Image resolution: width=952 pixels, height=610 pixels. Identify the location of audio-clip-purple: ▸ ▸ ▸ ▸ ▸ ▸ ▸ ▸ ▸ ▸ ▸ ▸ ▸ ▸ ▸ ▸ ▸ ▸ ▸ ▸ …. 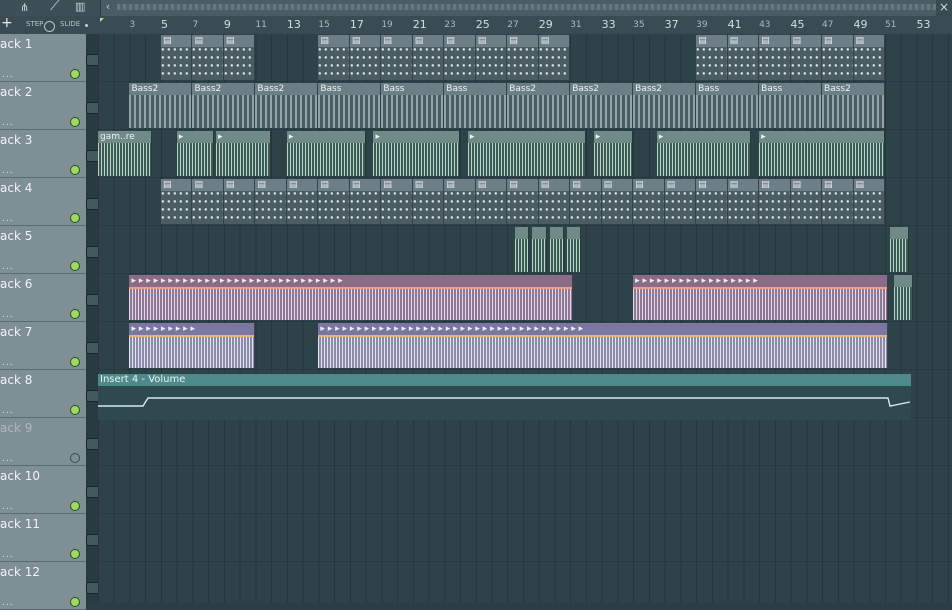
(603, 345).